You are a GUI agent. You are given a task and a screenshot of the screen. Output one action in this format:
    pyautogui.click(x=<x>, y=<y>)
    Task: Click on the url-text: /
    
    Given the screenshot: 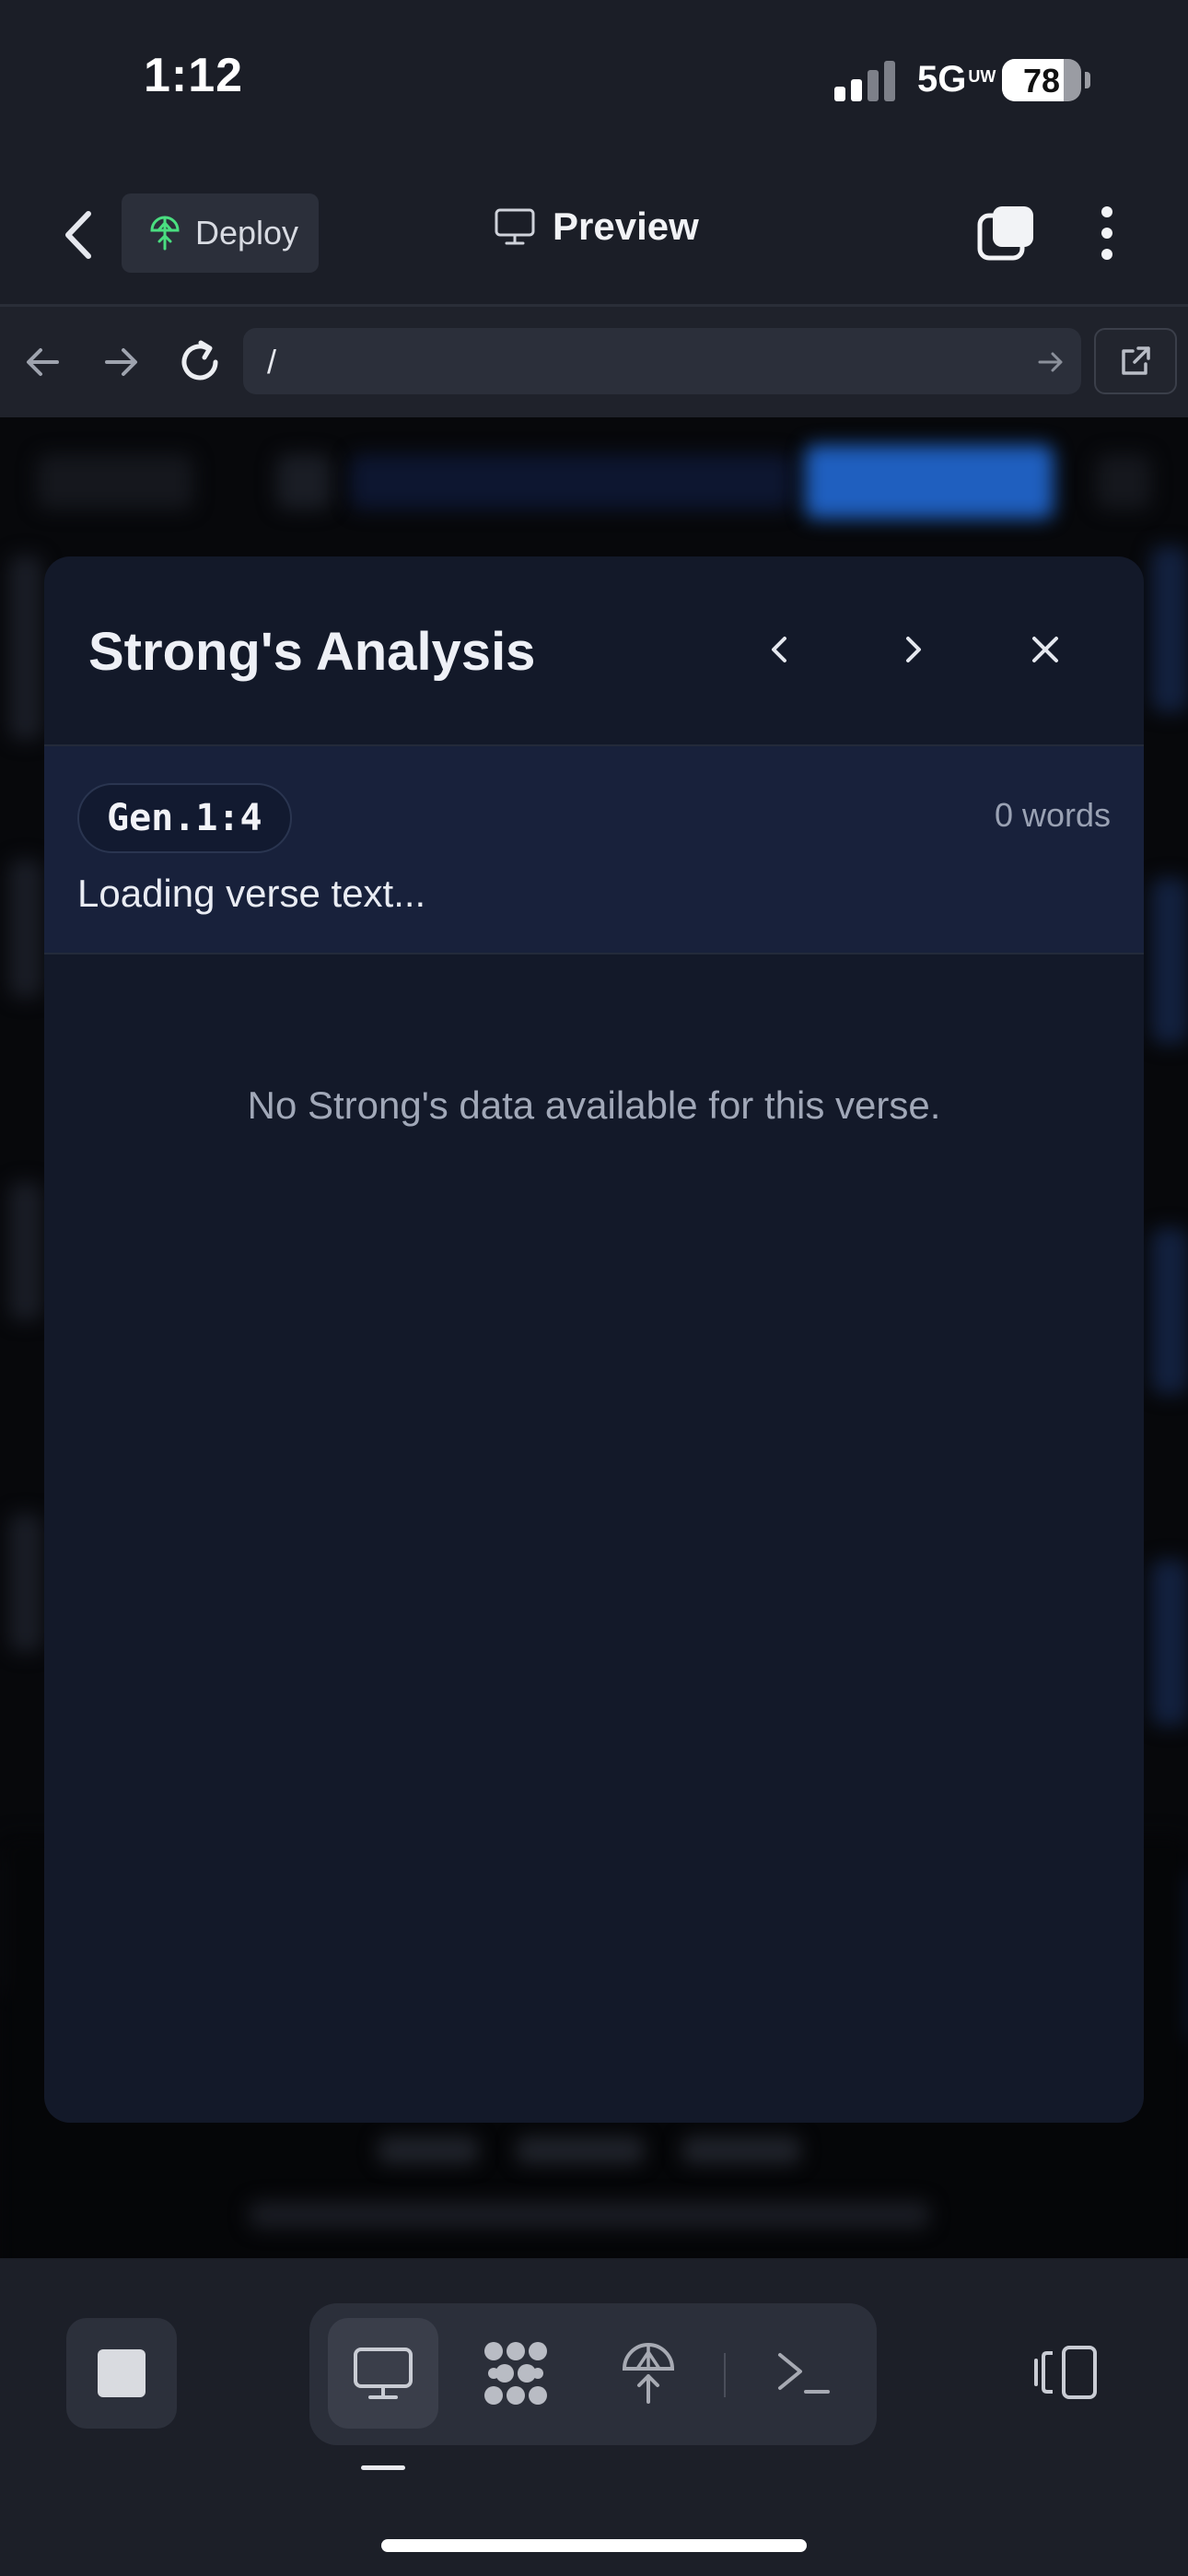 What is the action you would take?
    pyautogui.click(x=272, y=362)
    